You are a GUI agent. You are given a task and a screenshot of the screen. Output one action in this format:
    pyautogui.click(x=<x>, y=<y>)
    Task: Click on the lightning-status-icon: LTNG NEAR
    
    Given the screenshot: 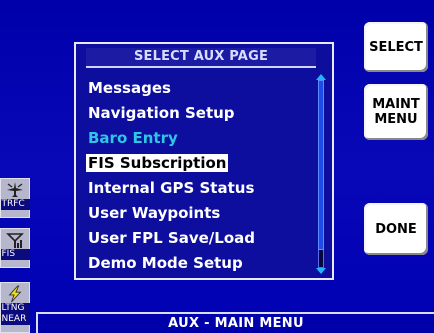 What is the action you would take?
    pyautogui.click(x=15, y=307)
    